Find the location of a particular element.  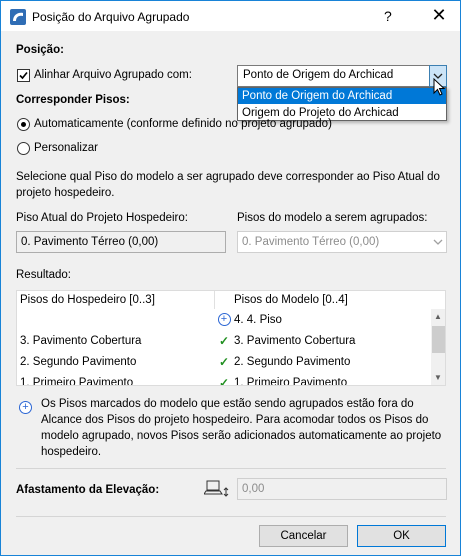

result-heading: Resultado: is located at coordinates (43, 275).